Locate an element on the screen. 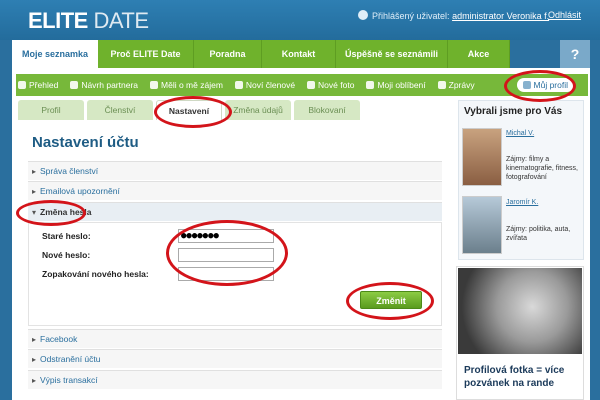 This screenshot has height=400, width=600. page-title: Nastavení účtu is located at coordinates (85, 142).